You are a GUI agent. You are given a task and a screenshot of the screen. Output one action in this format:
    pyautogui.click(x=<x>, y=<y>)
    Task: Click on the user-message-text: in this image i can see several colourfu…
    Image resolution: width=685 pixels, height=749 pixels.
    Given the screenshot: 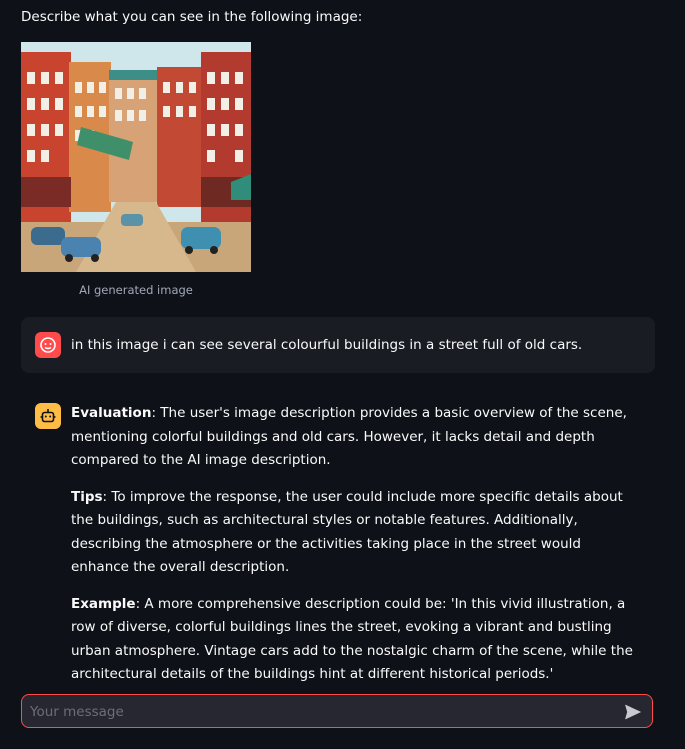 What is the action you would take?
    pyautogui.click(x=327, y=345)
    